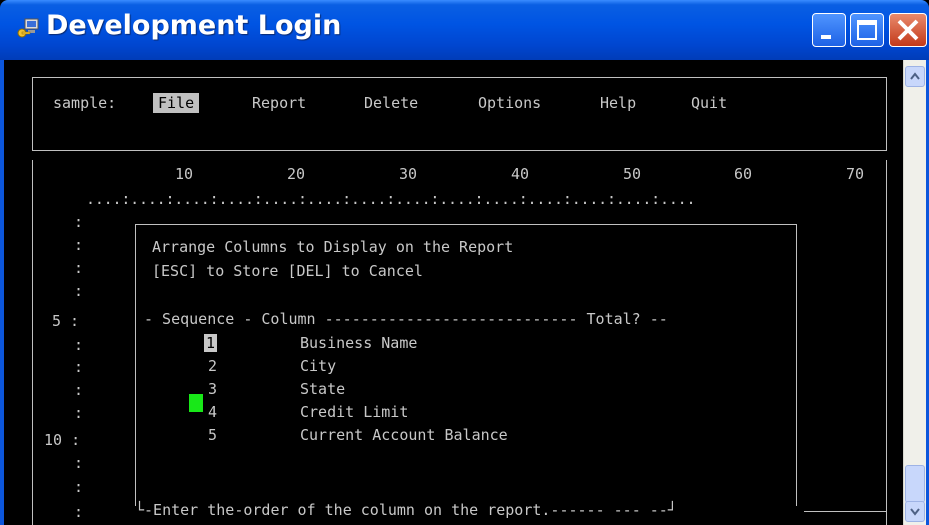 This screenshot has width=929, height=525. What do you see at coordinates (196, 403) in the screenshot?
I see `text-cursor` at bounding box center [196, 403].